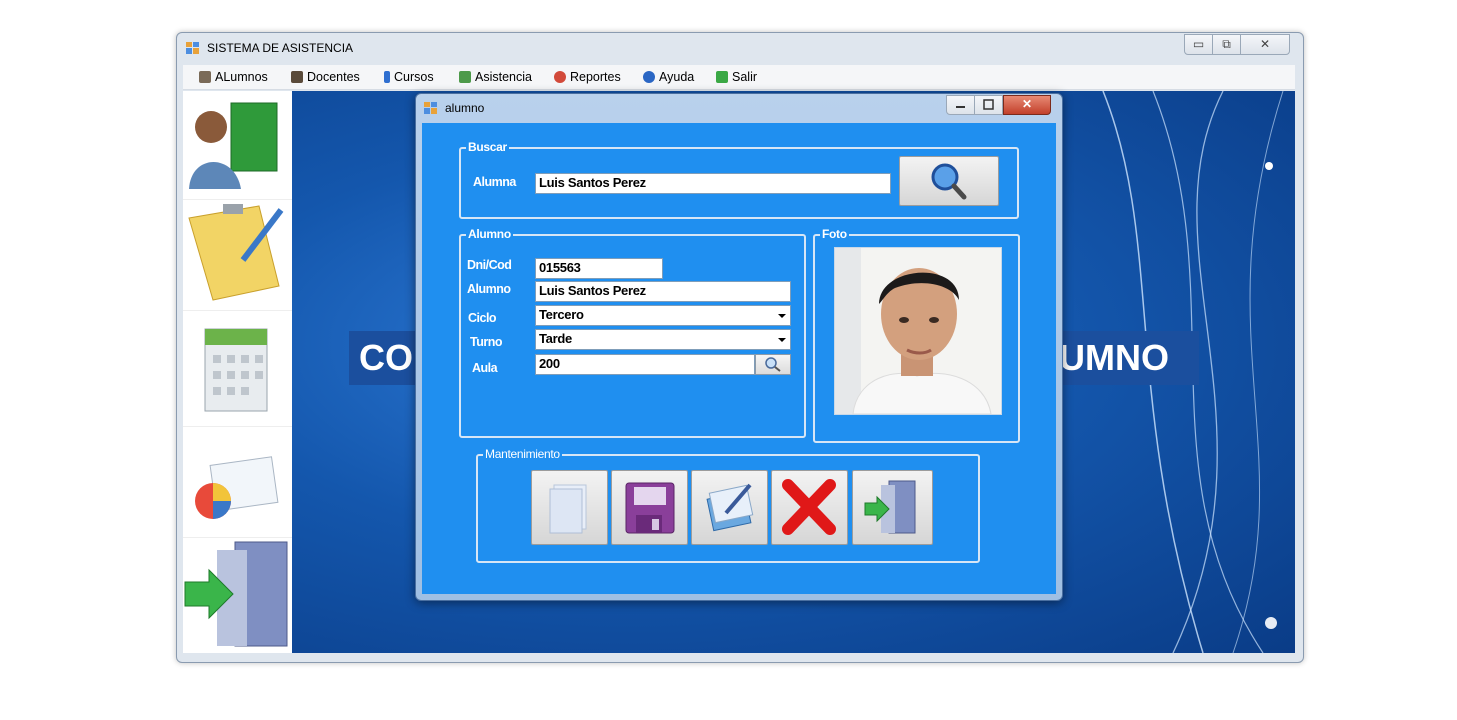 The image size is (1457, 720). Describe the element at coordinates (595, 77) in the screenshot. I see `menu-label: Reportes` at that location.